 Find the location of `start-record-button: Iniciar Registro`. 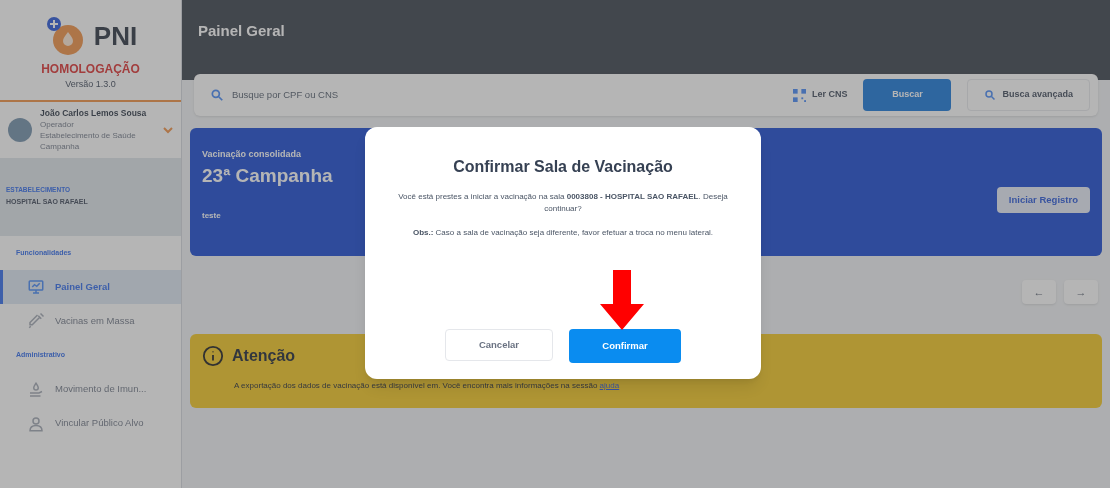

start-record-button: Iniciar Registro is located at coordinates (1043, 200).